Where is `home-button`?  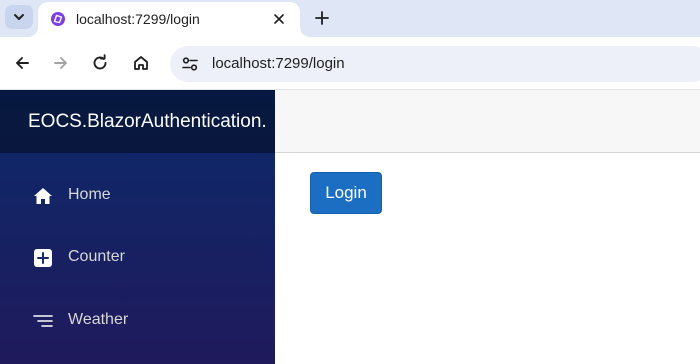 home-button is located at coordinates (141, 63).